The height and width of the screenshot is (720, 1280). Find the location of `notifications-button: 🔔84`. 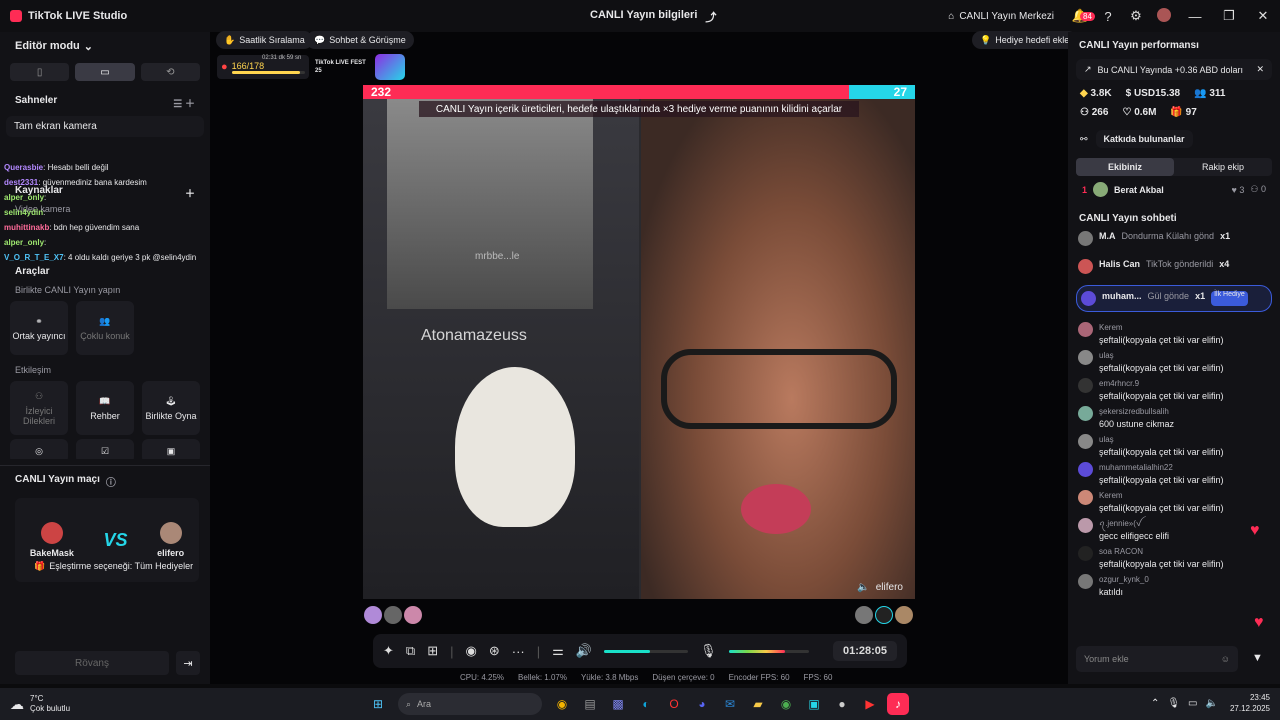

notifications-button: 🔔84 is located at coordinates (1080, 16).